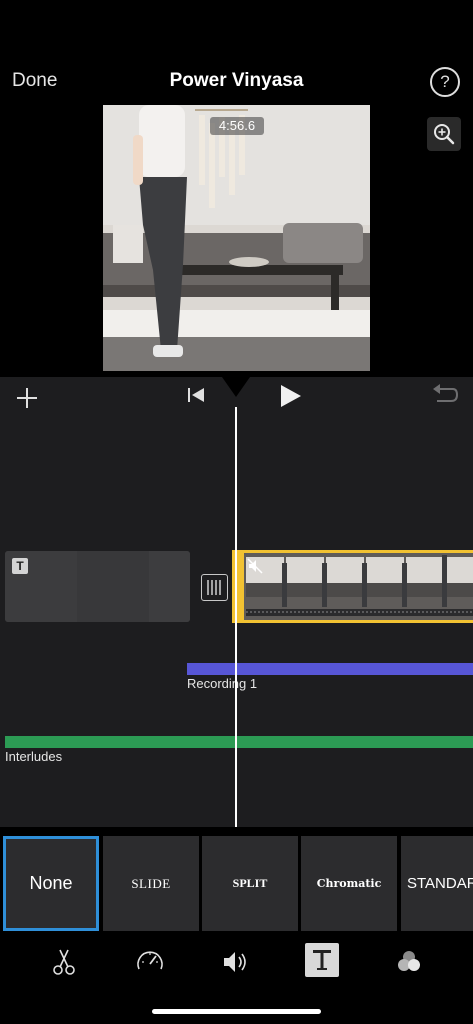  I want to click on skip-back-icon, so click(196, 395).